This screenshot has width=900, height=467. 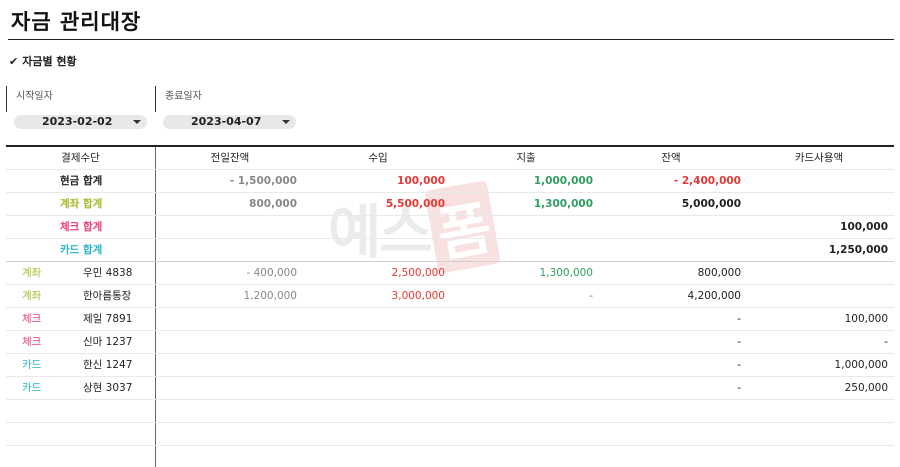 What do you see at coordinates (71, 99) in the screenshot?
I see `start-date-box: 시작일자` at bounding box center [71, 99].